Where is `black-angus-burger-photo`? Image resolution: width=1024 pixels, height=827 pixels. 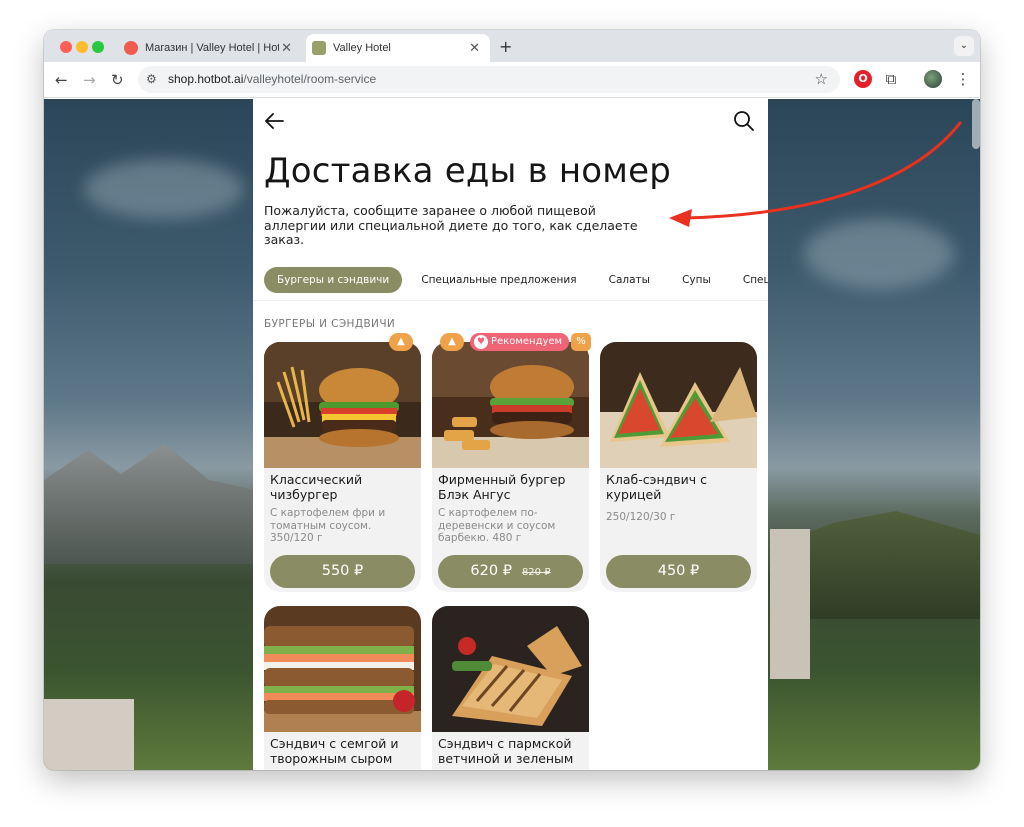
black-angus-burger-photo is located at coordinates (510, 405).